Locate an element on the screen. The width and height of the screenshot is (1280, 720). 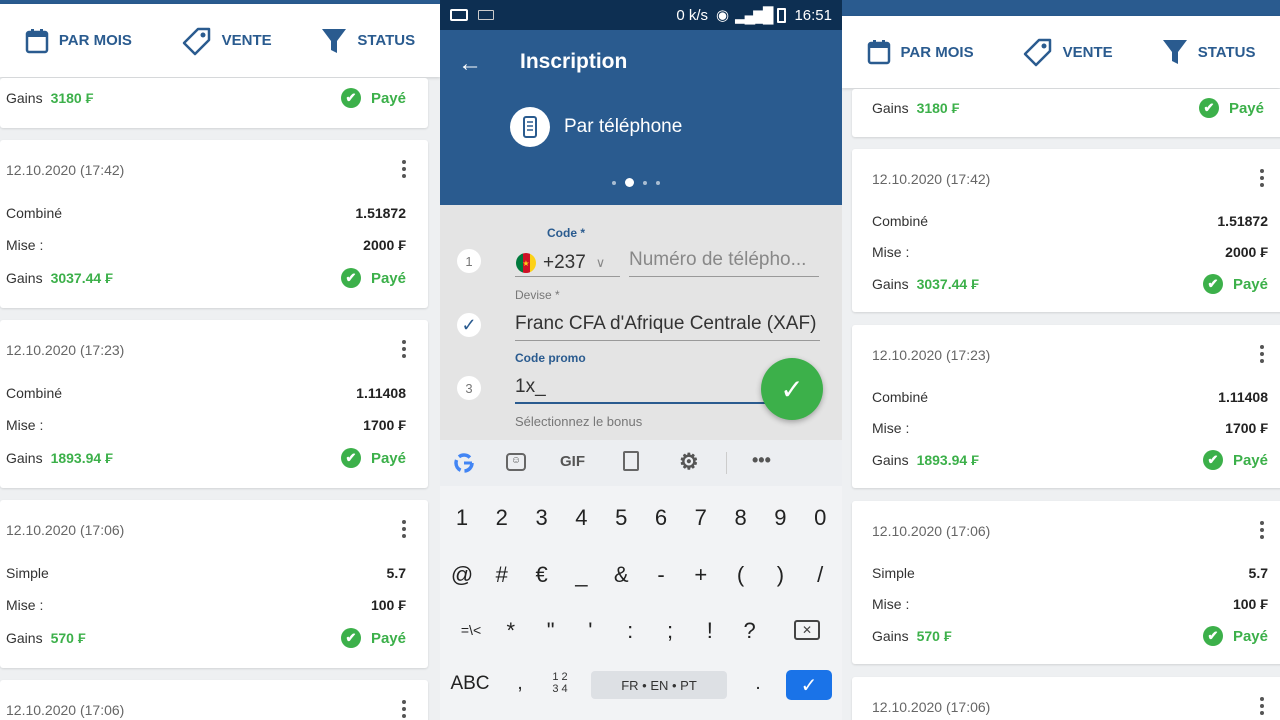
keyboard-toolbar: ☺ GIF ⚙ ••• is located at coordinates (641, 463).